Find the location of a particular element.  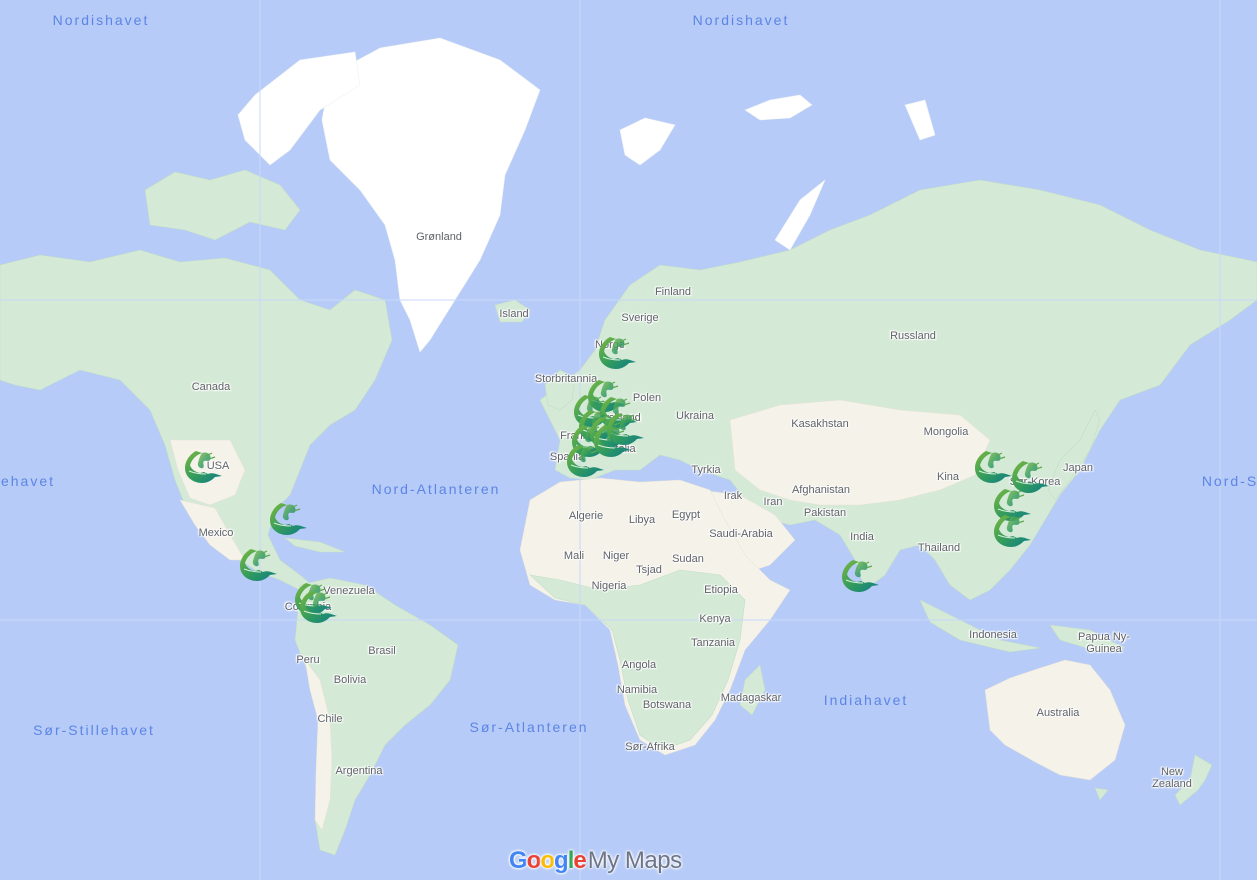

place-label: Finland is located at coordinates (673, 292).